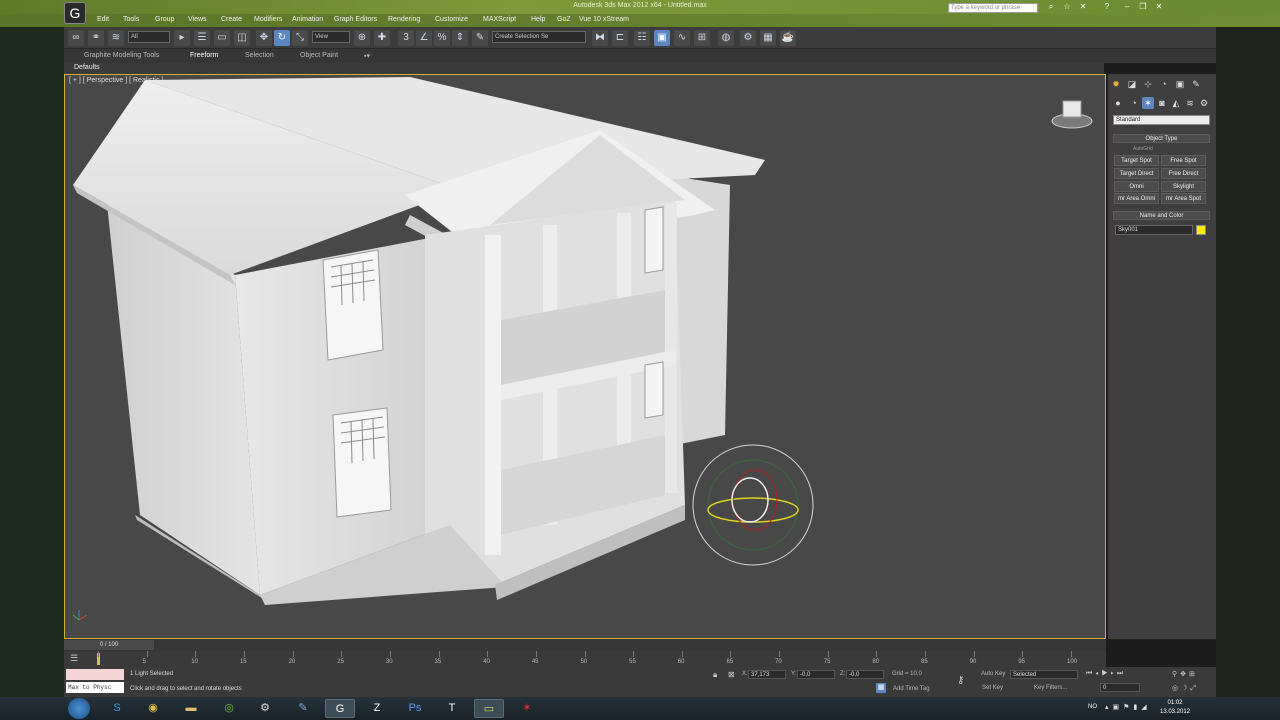 The image size is (1280, 720). I want to click on mr-area-omni-button: mr Area Omni, so click(1136, 198).